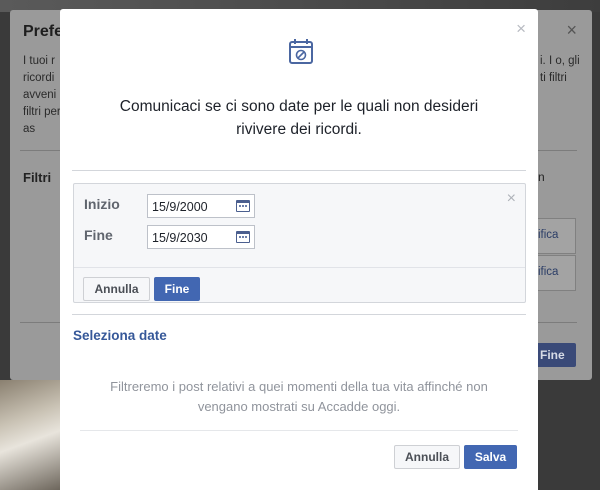 This screenshot has height=490, width=600. Describe the element at coordinates (560, 69) in the screenshot. I see `background-dialog-text-right: i. I o, gli ti filtri` at that location.